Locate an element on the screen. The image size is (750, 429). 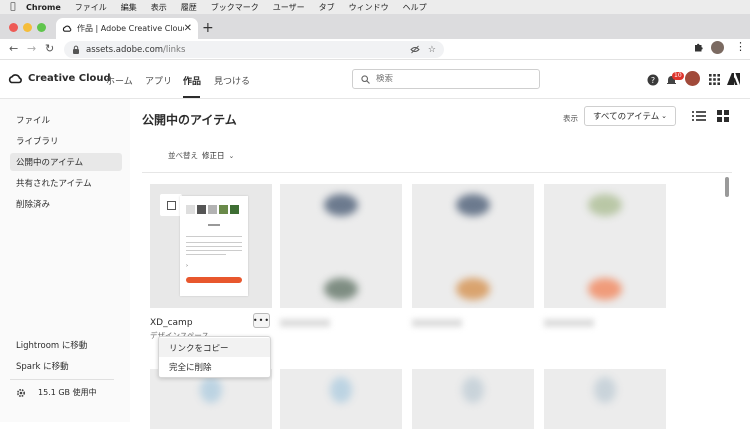
nav-discover: 見つける is located at coordinates (232, 80).